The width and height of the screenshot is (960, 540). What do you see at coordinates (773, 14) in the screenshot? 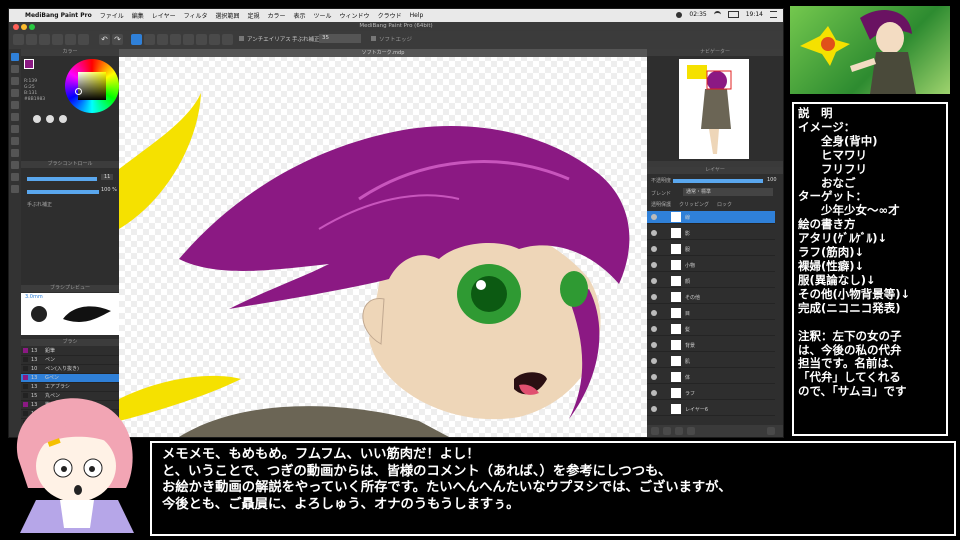
I see `list-icon` at bounding box center [773, 14].